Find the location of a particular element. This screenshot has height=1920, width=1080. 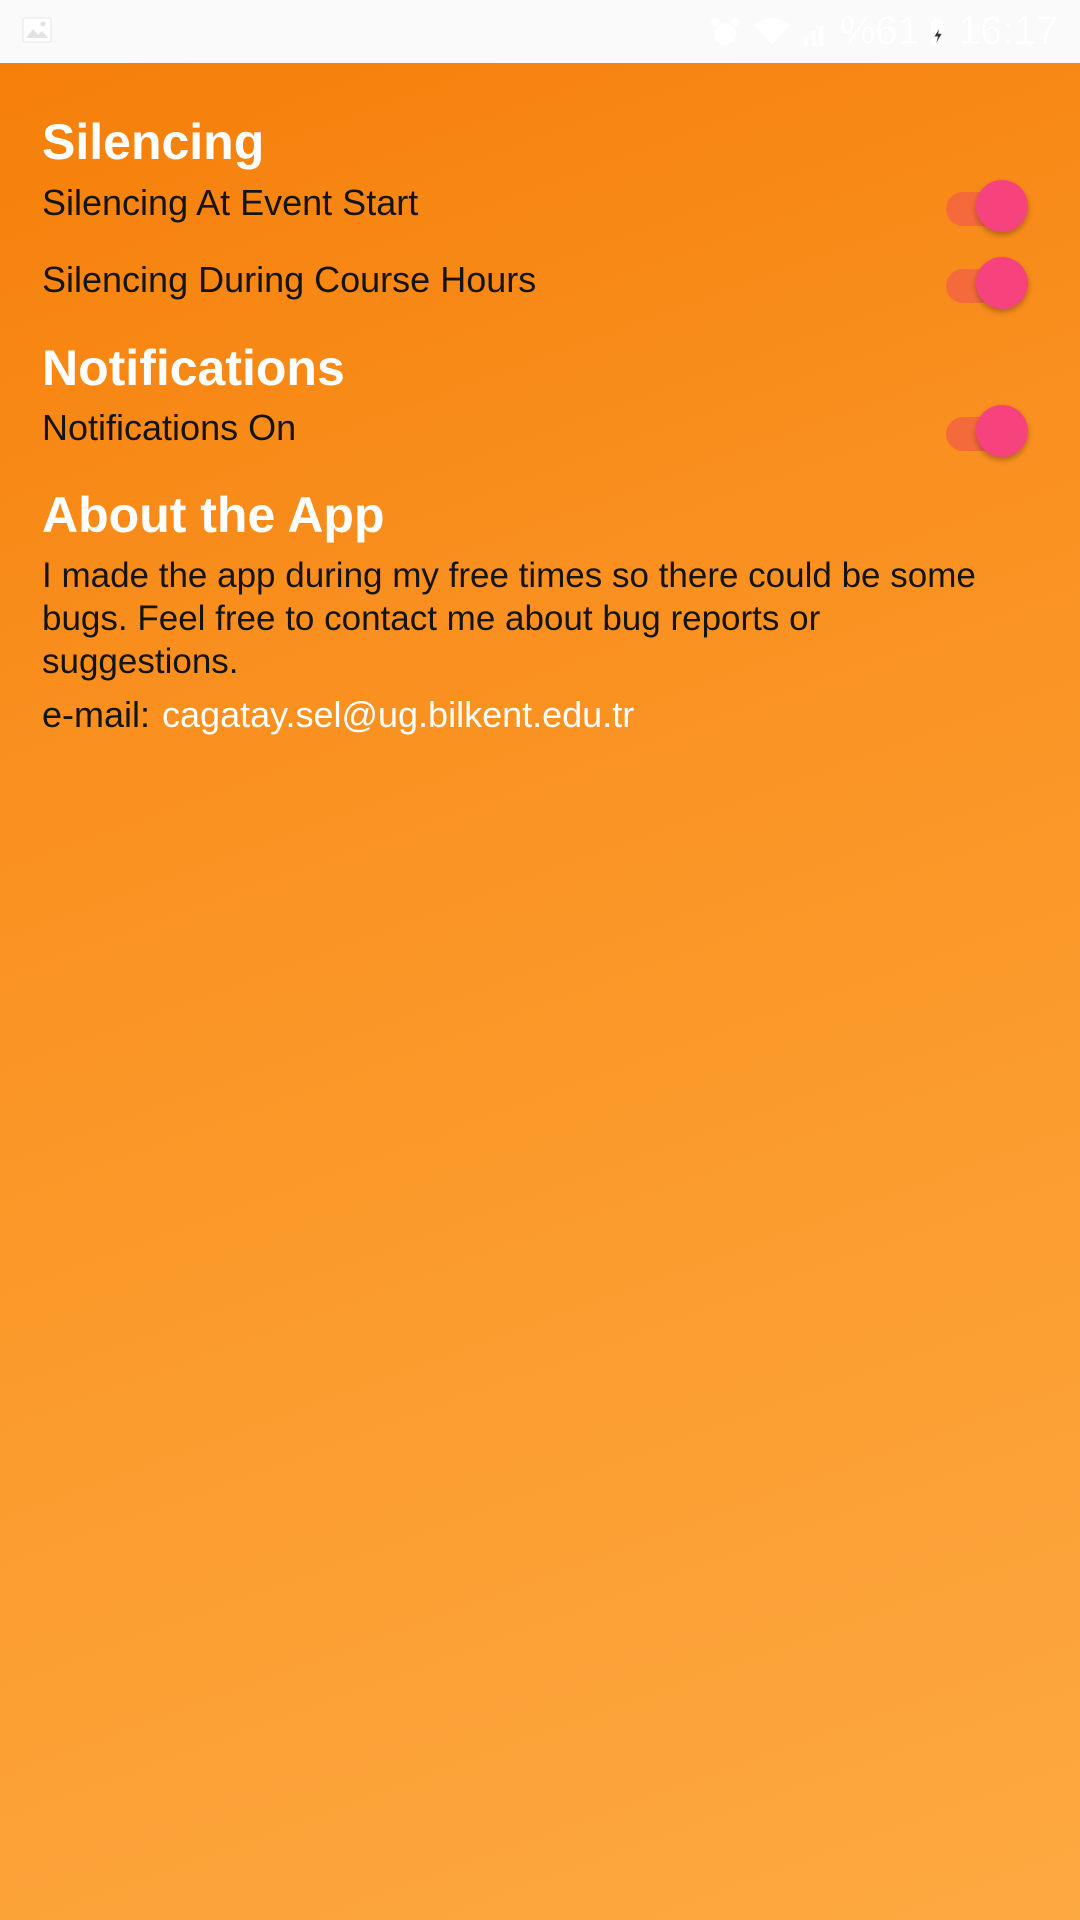

section-title-about: About the App is located at coordinates (213, 515).